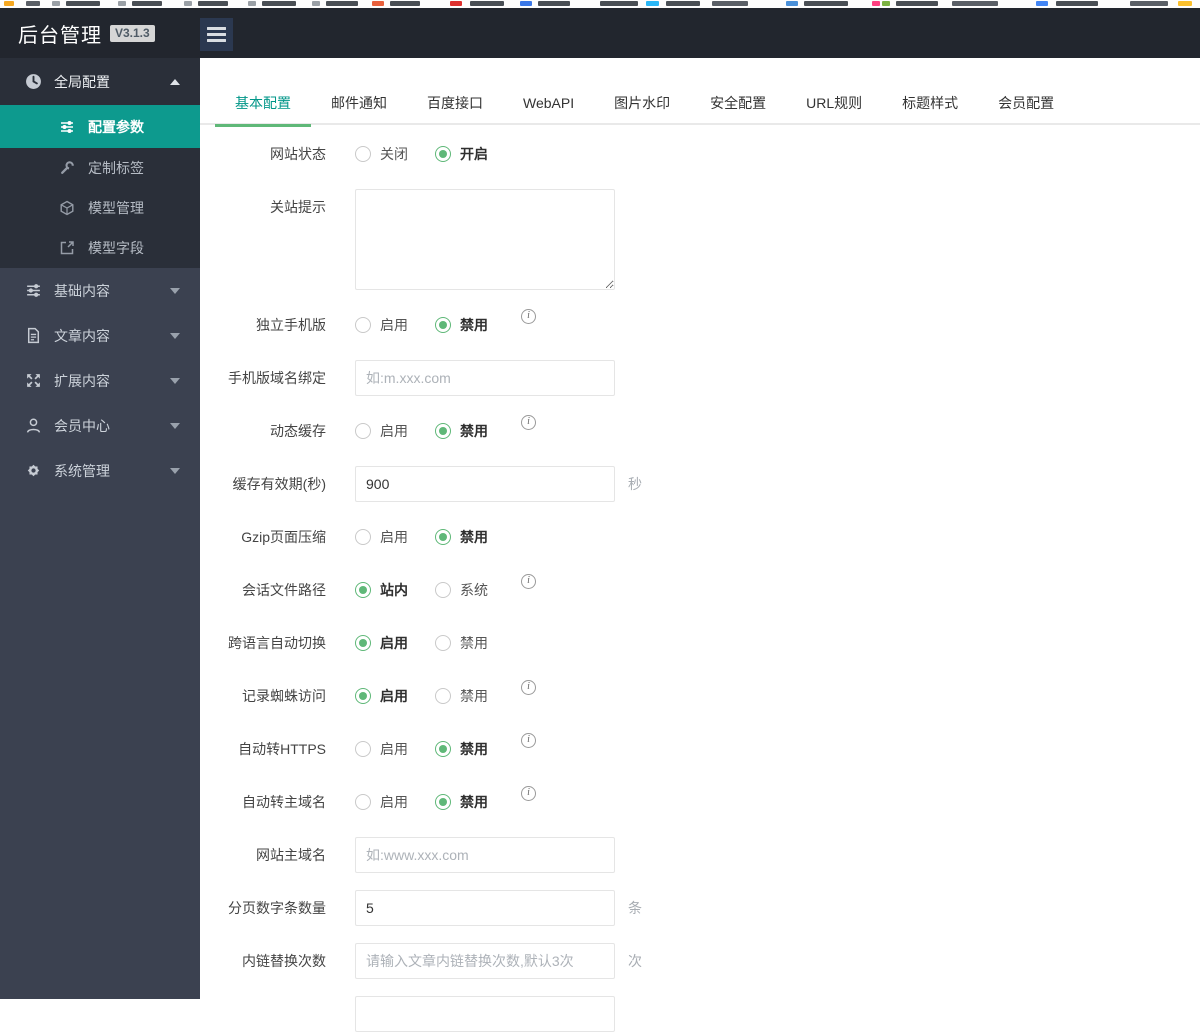 Image resolution: width=1200 pixels, height=1032 pixels. I want to click on app-logo: 后台管理 V3.1.3, so click(86, 33).